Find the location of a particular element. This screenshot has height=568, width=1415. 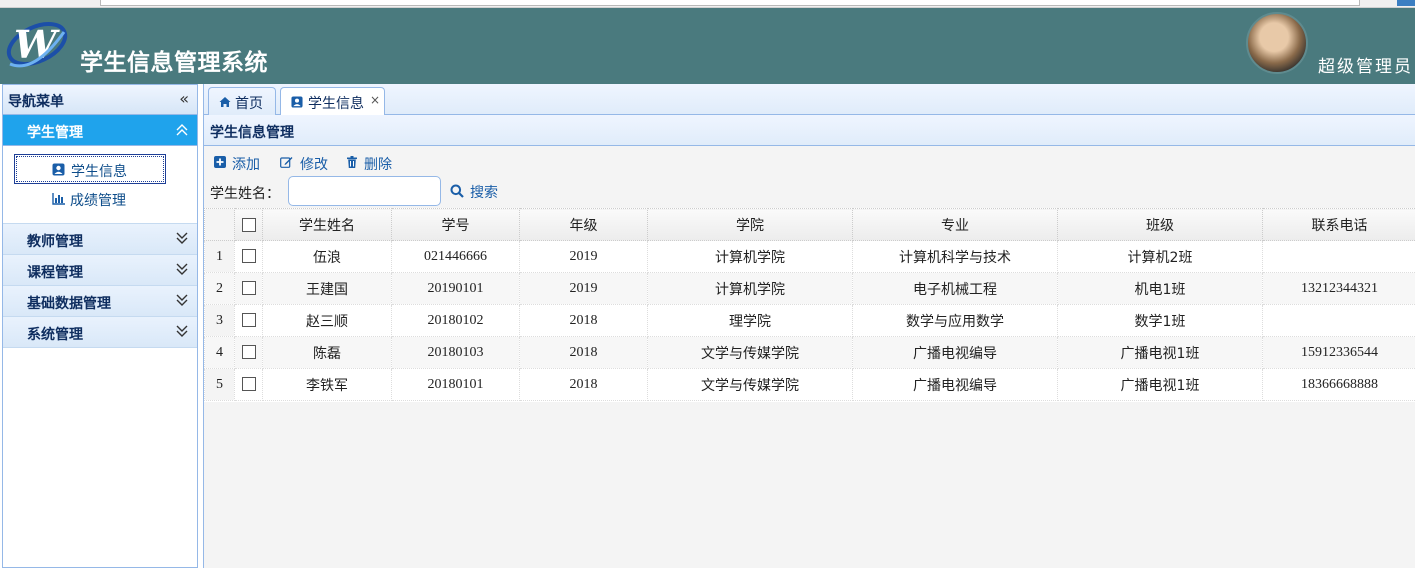

cell-grade: 2019 is located at coordinates (583, 256).